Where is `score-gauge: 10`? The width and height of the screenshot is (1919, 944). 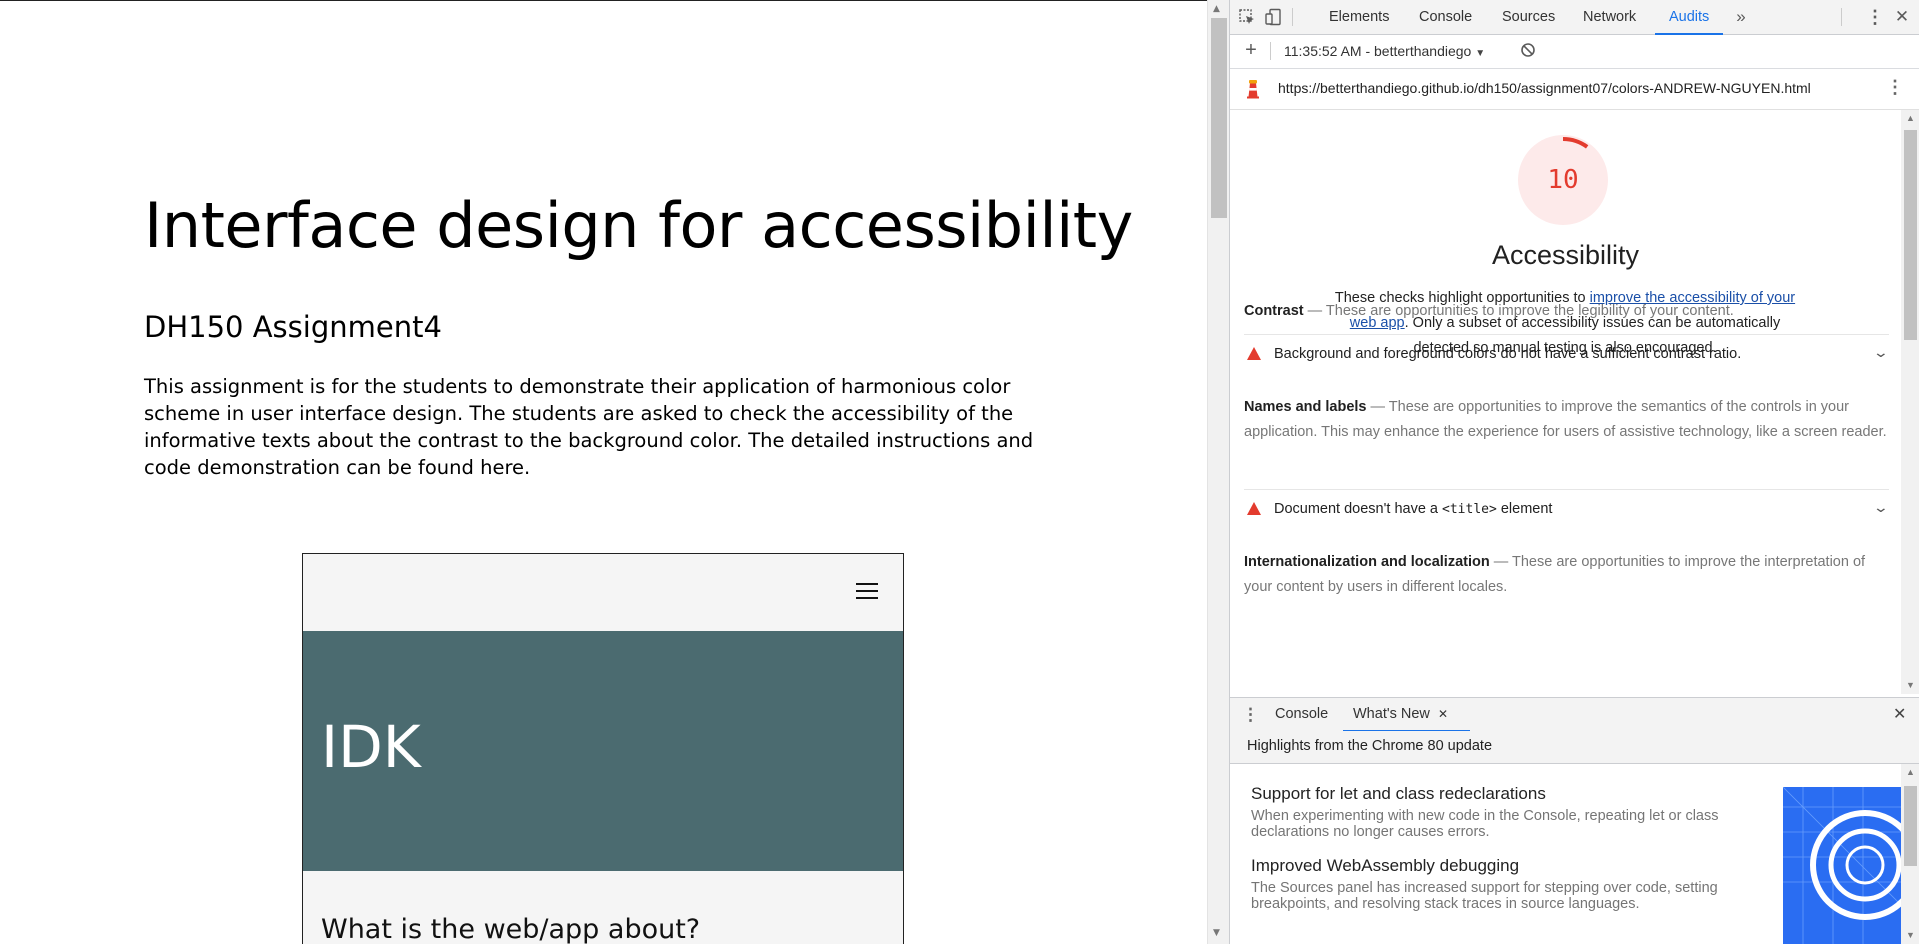
score-gauge: 10 is located at coordinates (1563, 180).